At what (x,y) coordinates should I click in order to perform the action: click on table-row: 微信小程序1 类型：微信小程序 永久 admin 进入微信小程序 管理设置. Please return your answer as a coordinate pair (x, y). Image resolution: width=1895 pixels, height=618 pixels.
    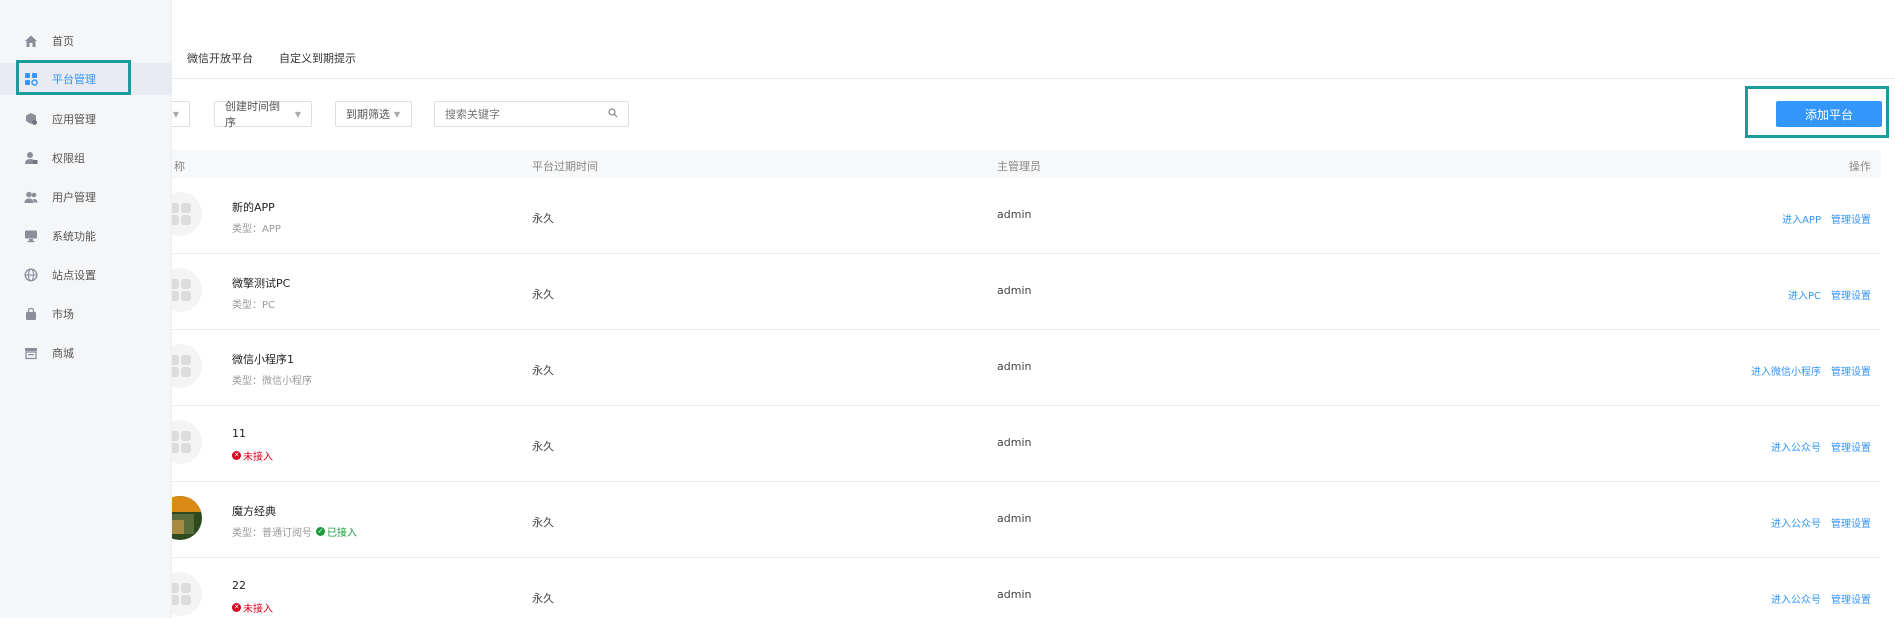
    Looking at the image, I should click on (940, 368).